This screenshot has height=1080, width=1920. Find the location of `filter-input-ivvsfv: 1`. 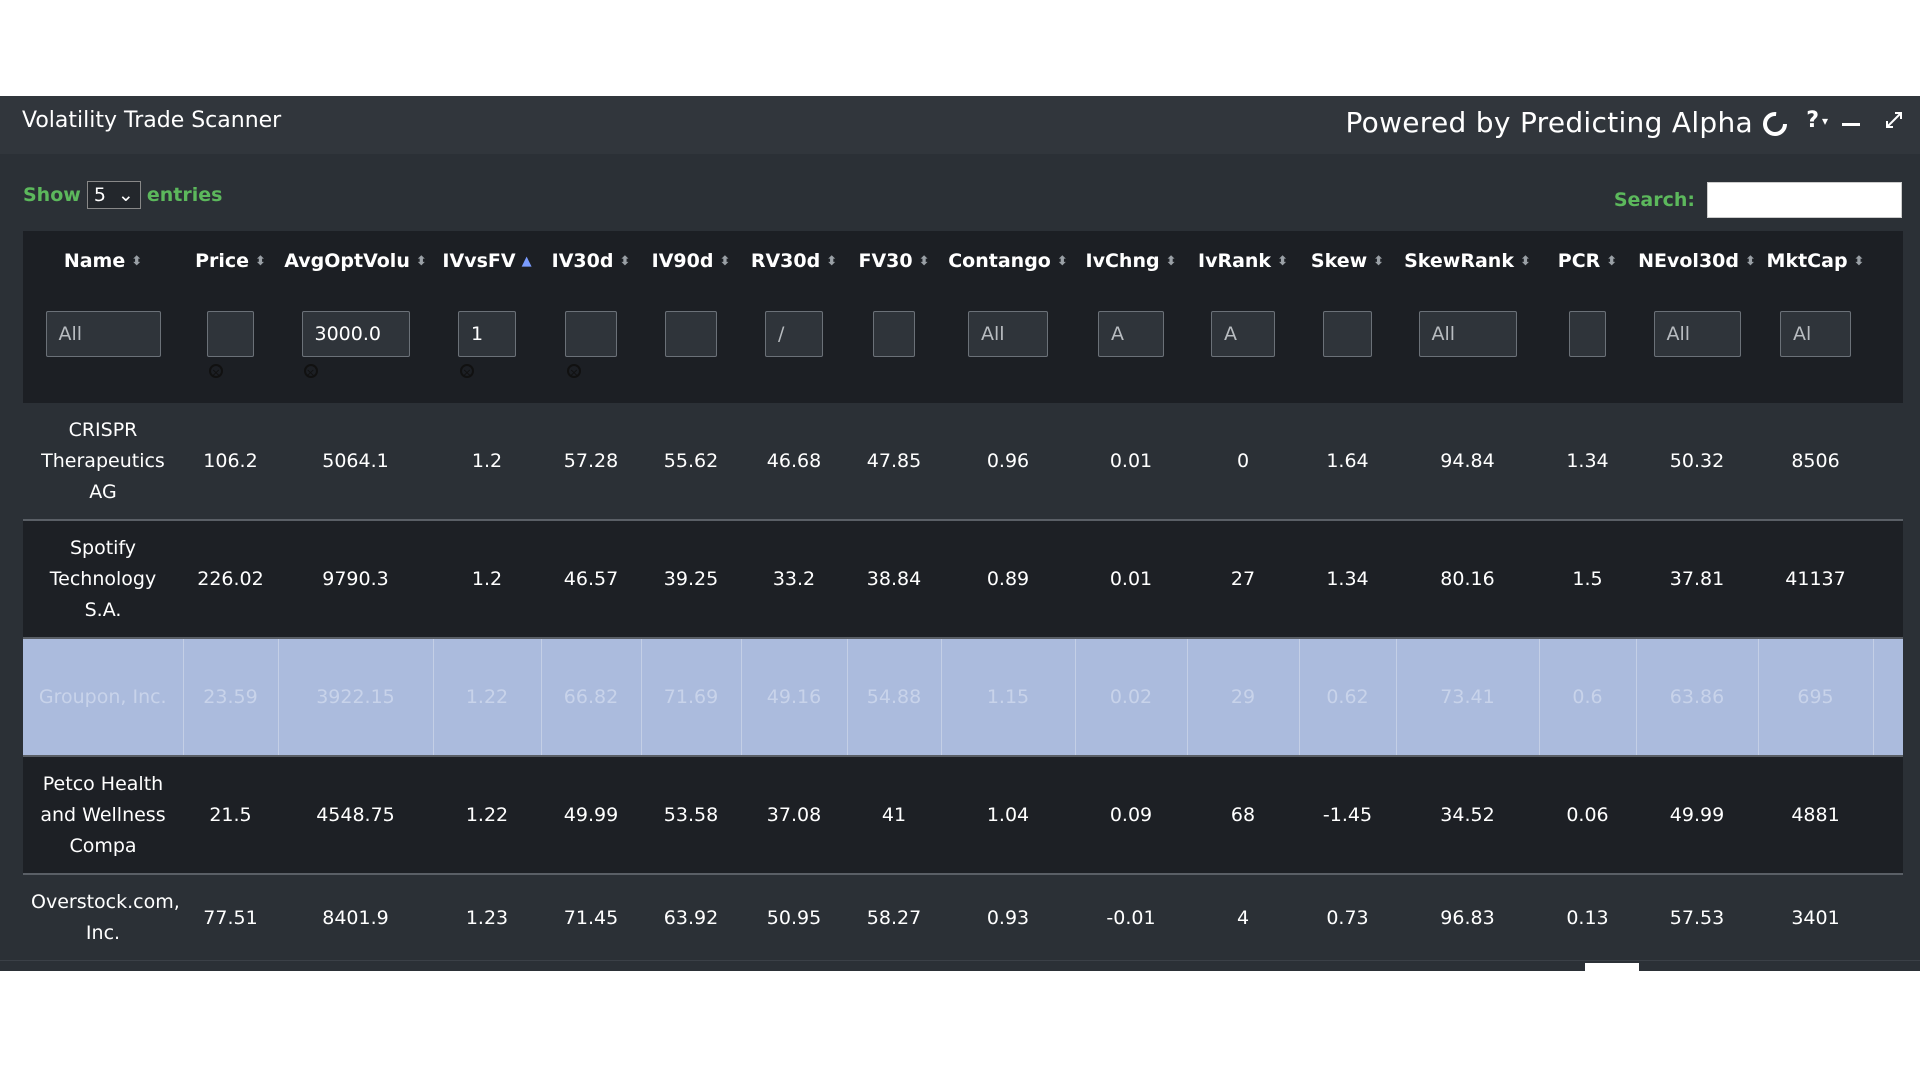

filter-input-ivvsfv: 1 is located at coordinates (487, 334).